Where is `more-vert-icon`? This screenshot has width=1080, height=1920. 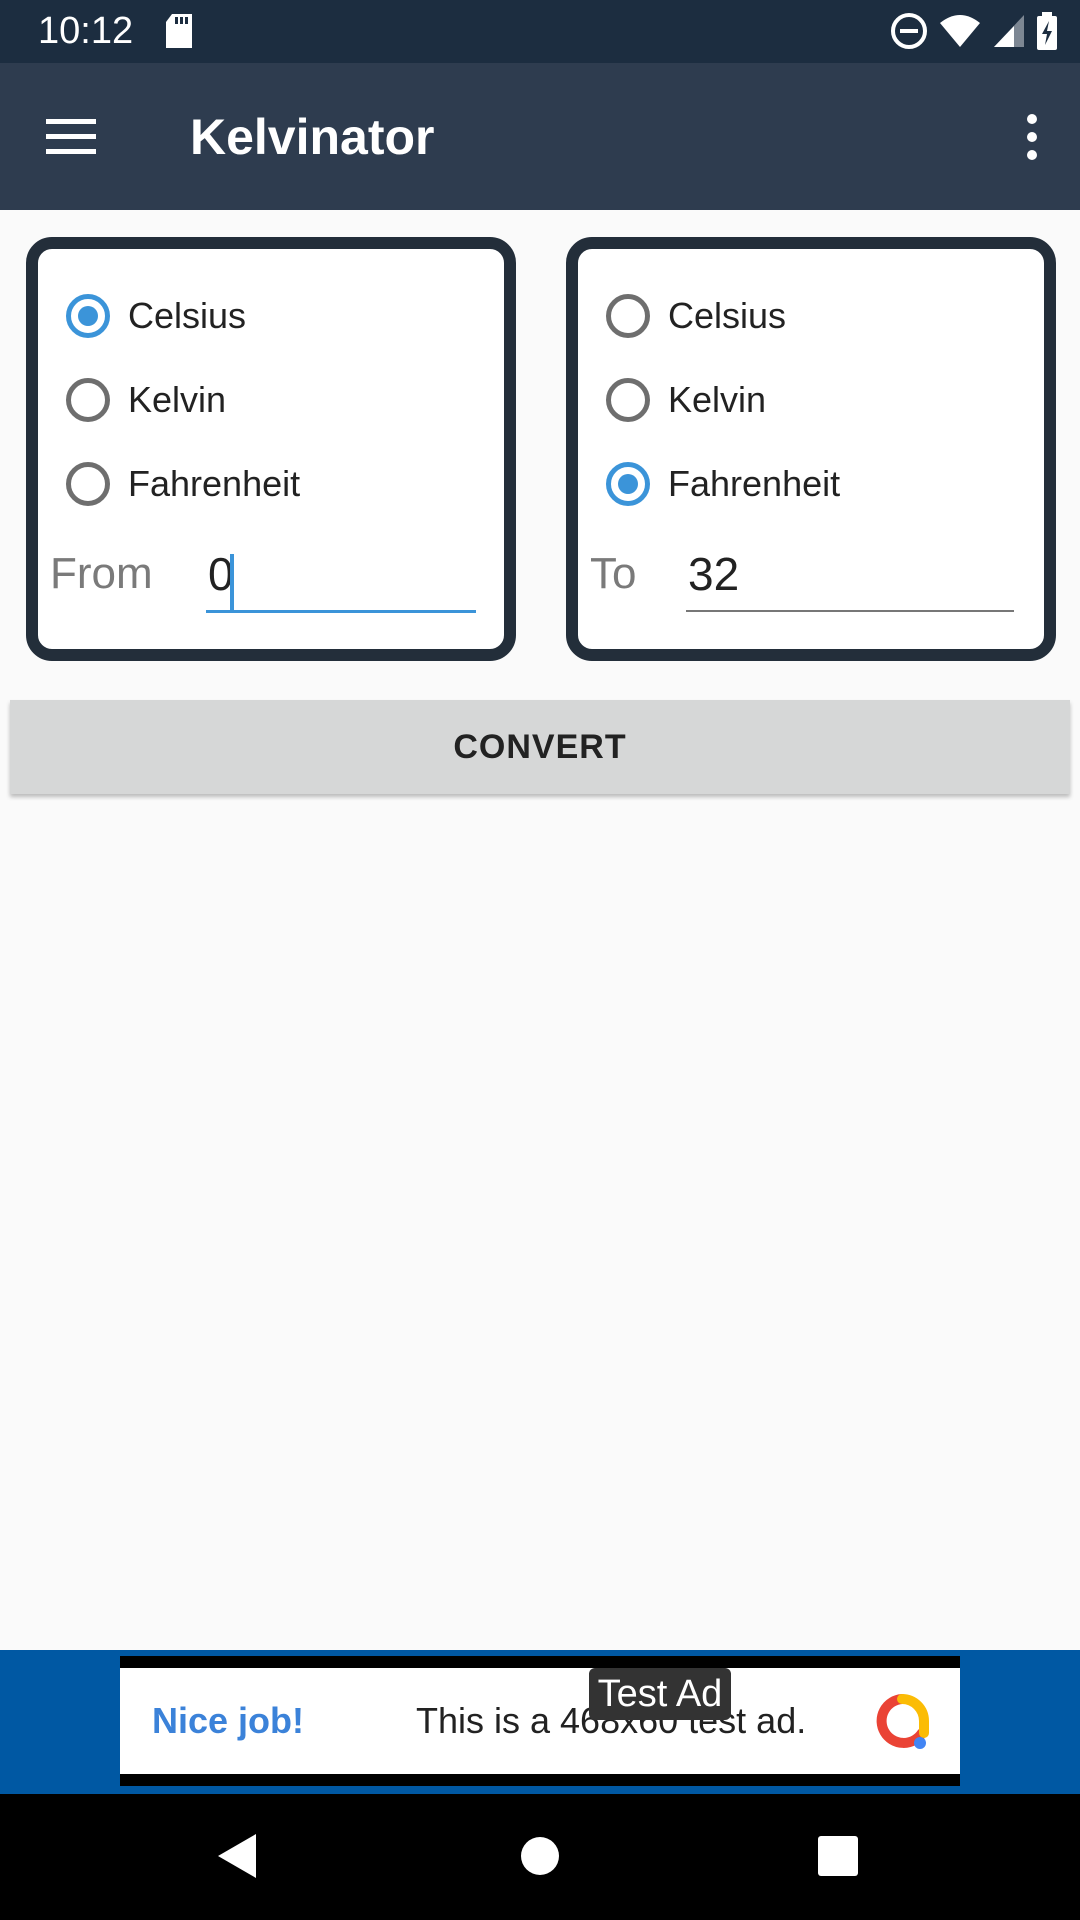
more-vert-icon is located at coordinates (1032, 137).